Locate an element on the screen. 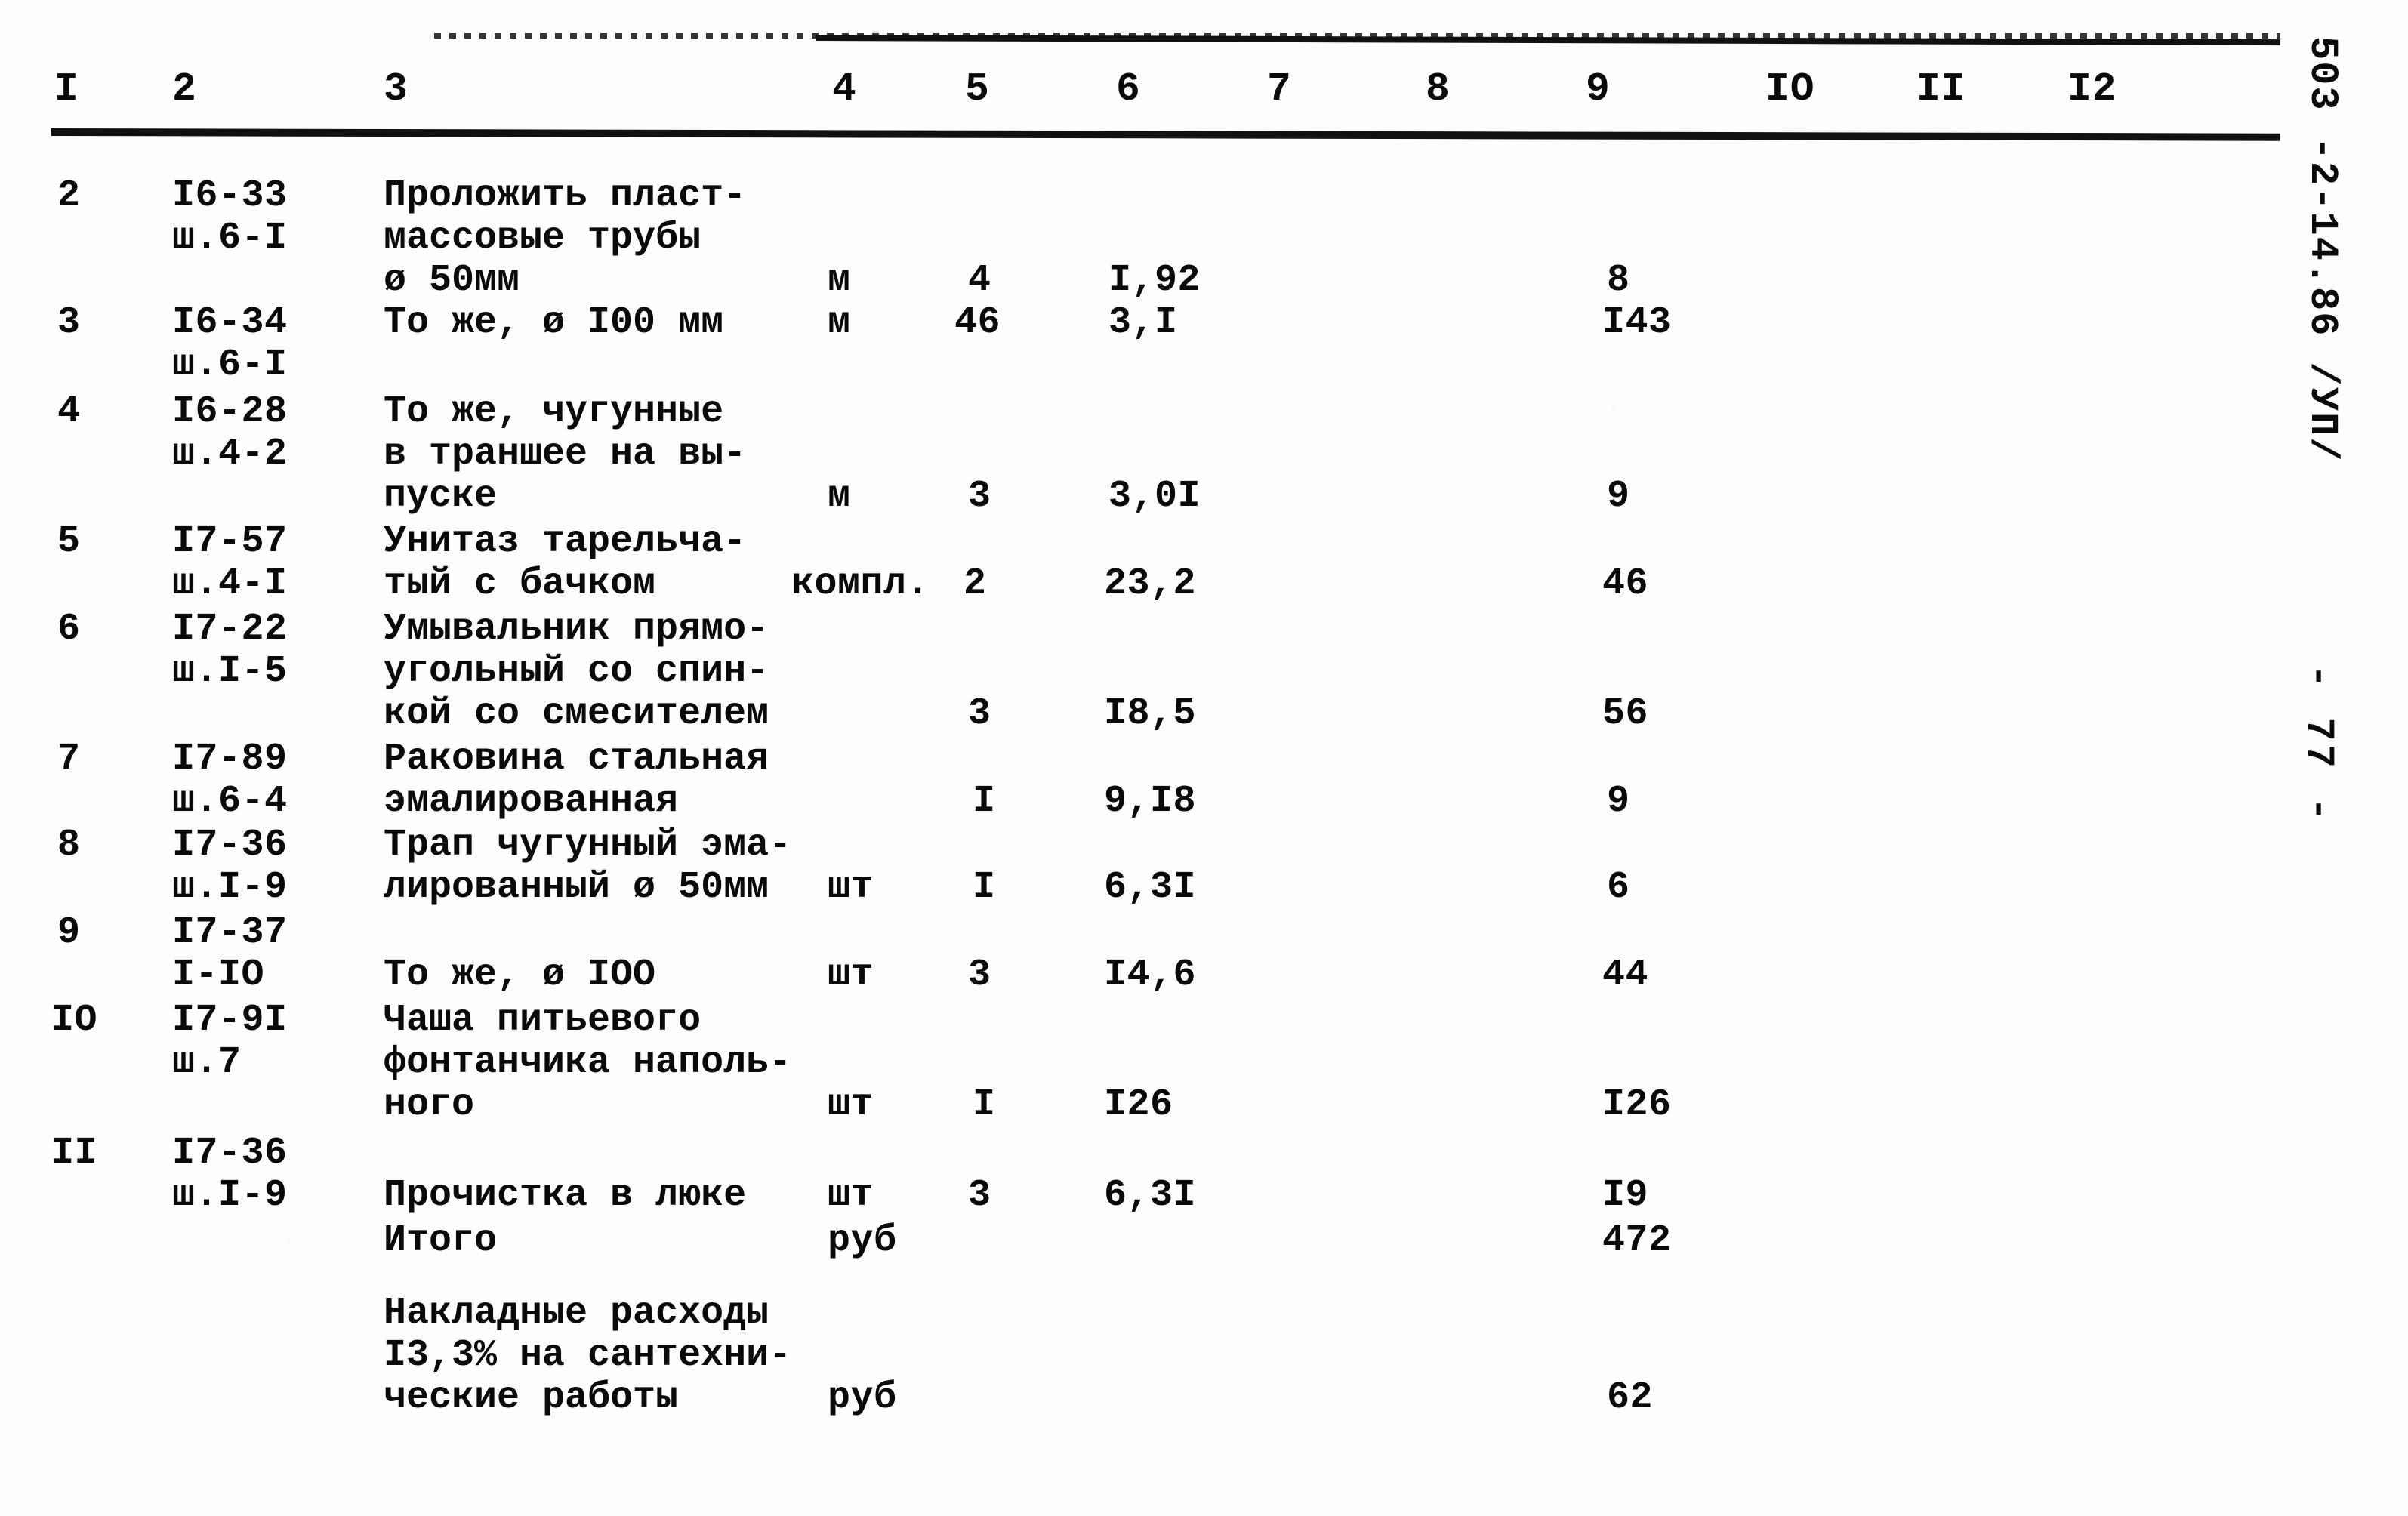 Image resolution: width=2408 pixels, height=1516 pixels. table-row-code2: ш.4-2 is located at coordinates (230, 454).